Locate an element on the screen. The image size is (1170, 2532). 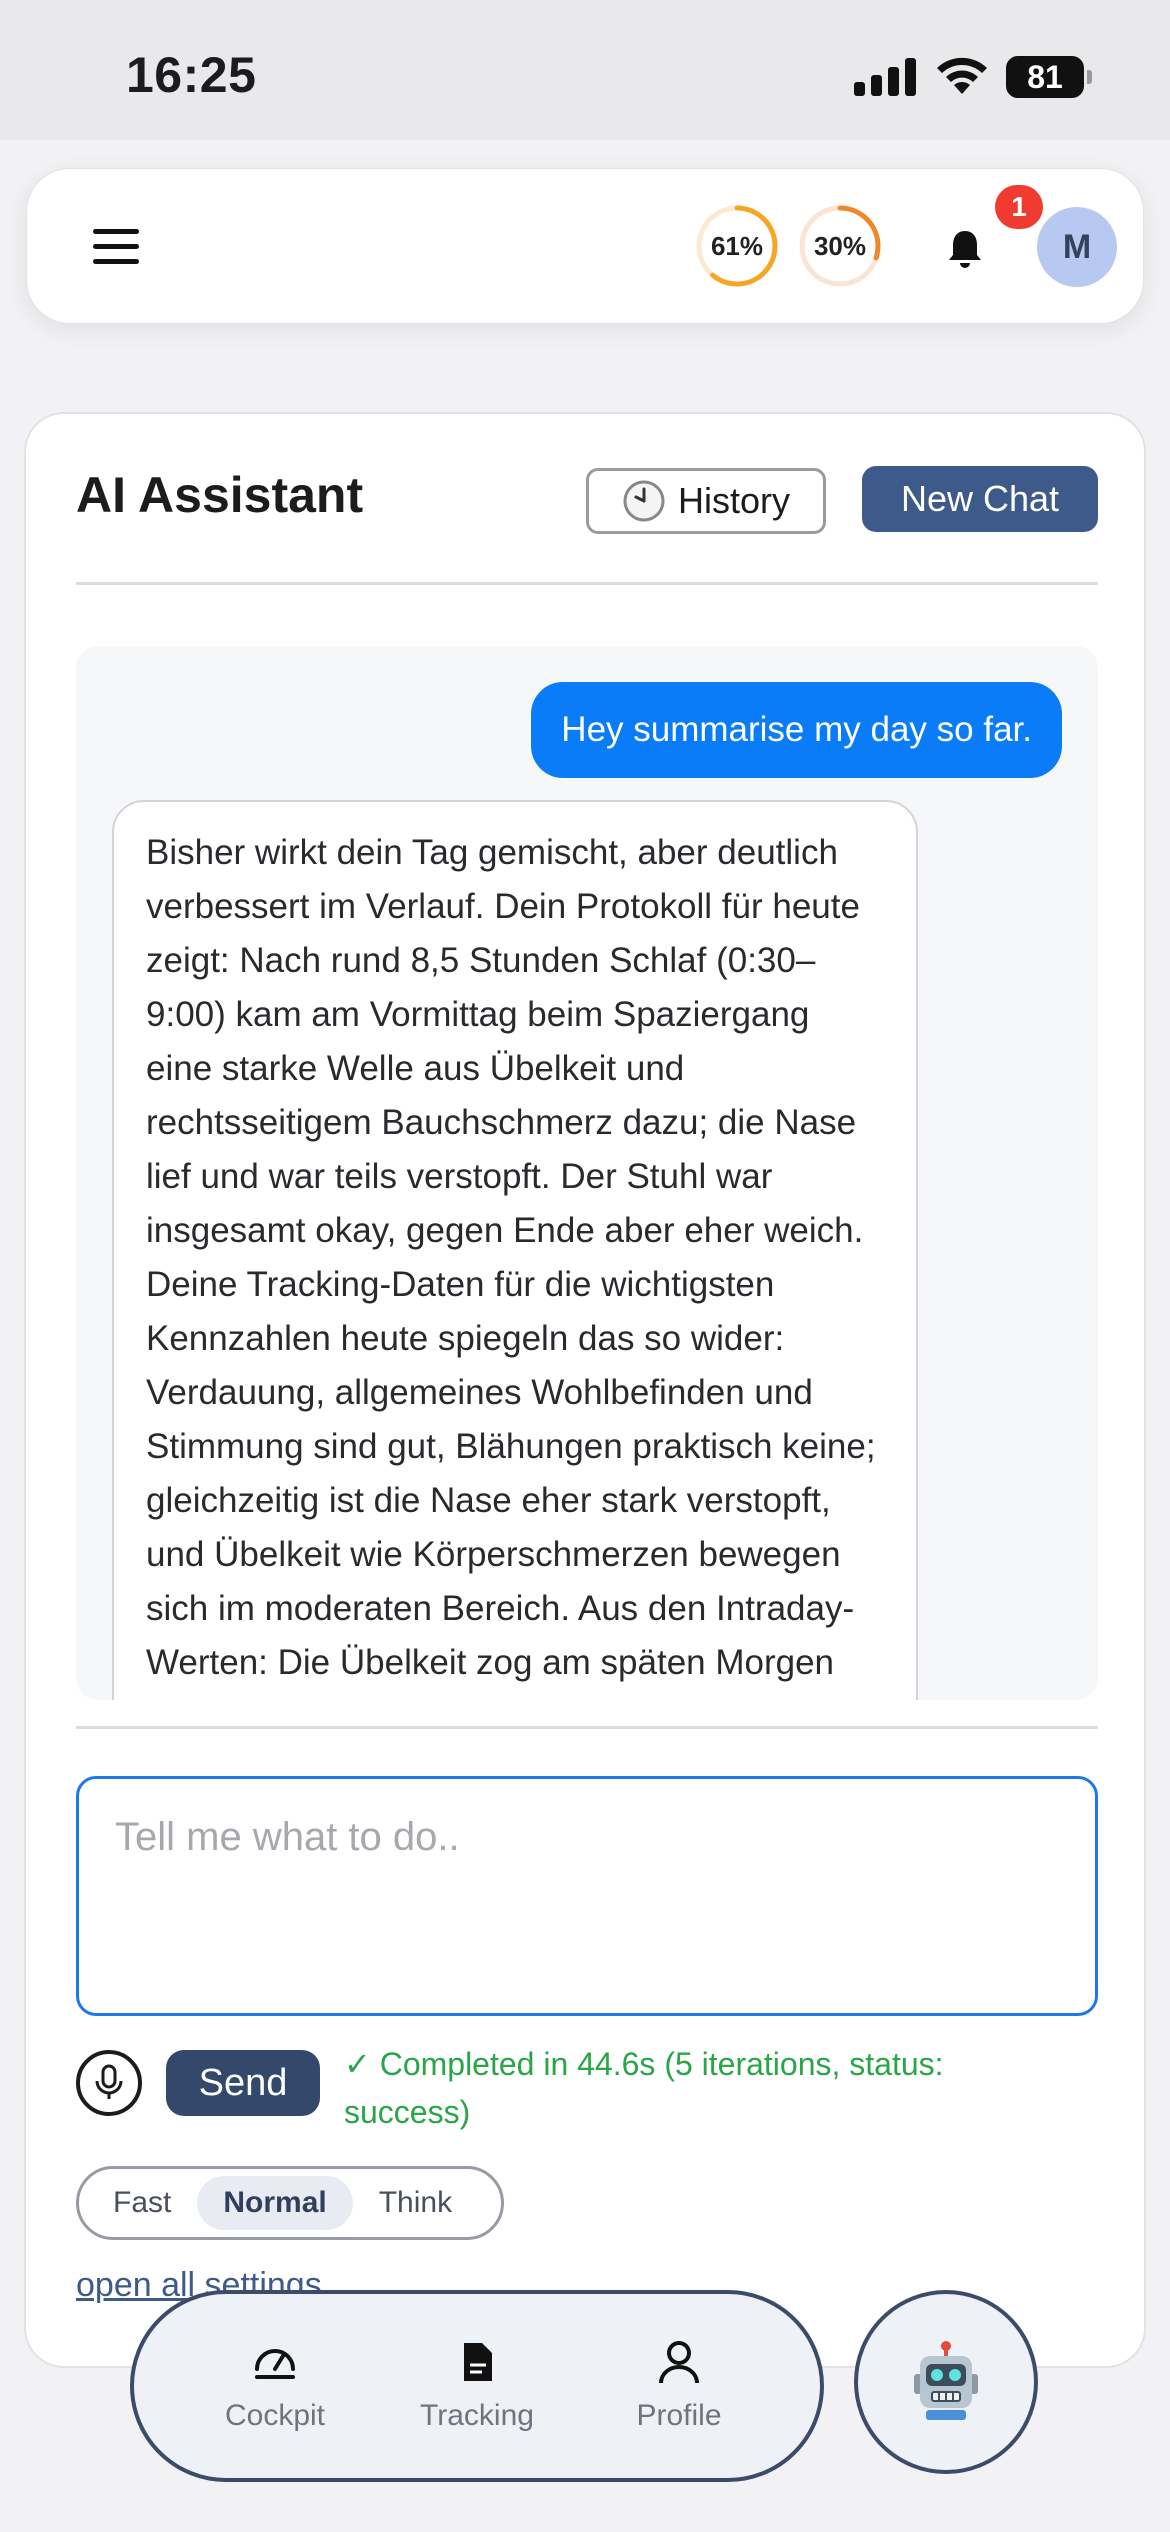
mode-normal: Normal is located at coordinates (275, 2203).